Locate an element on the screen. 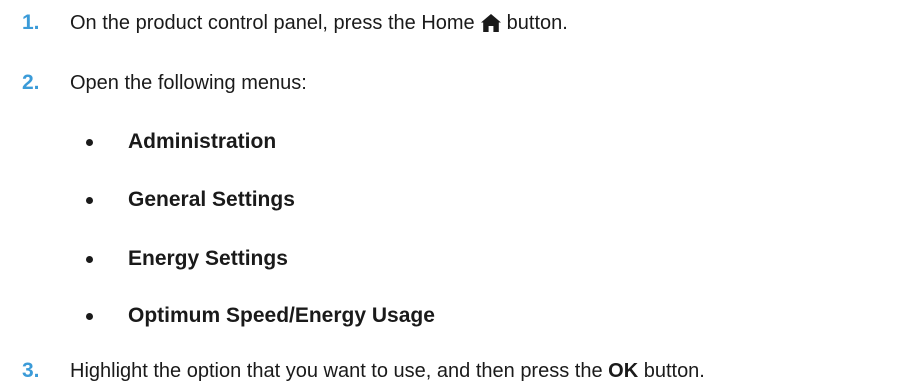 This screenshot has width=907, height=391. home-icon is located at coordinates (491, 23).